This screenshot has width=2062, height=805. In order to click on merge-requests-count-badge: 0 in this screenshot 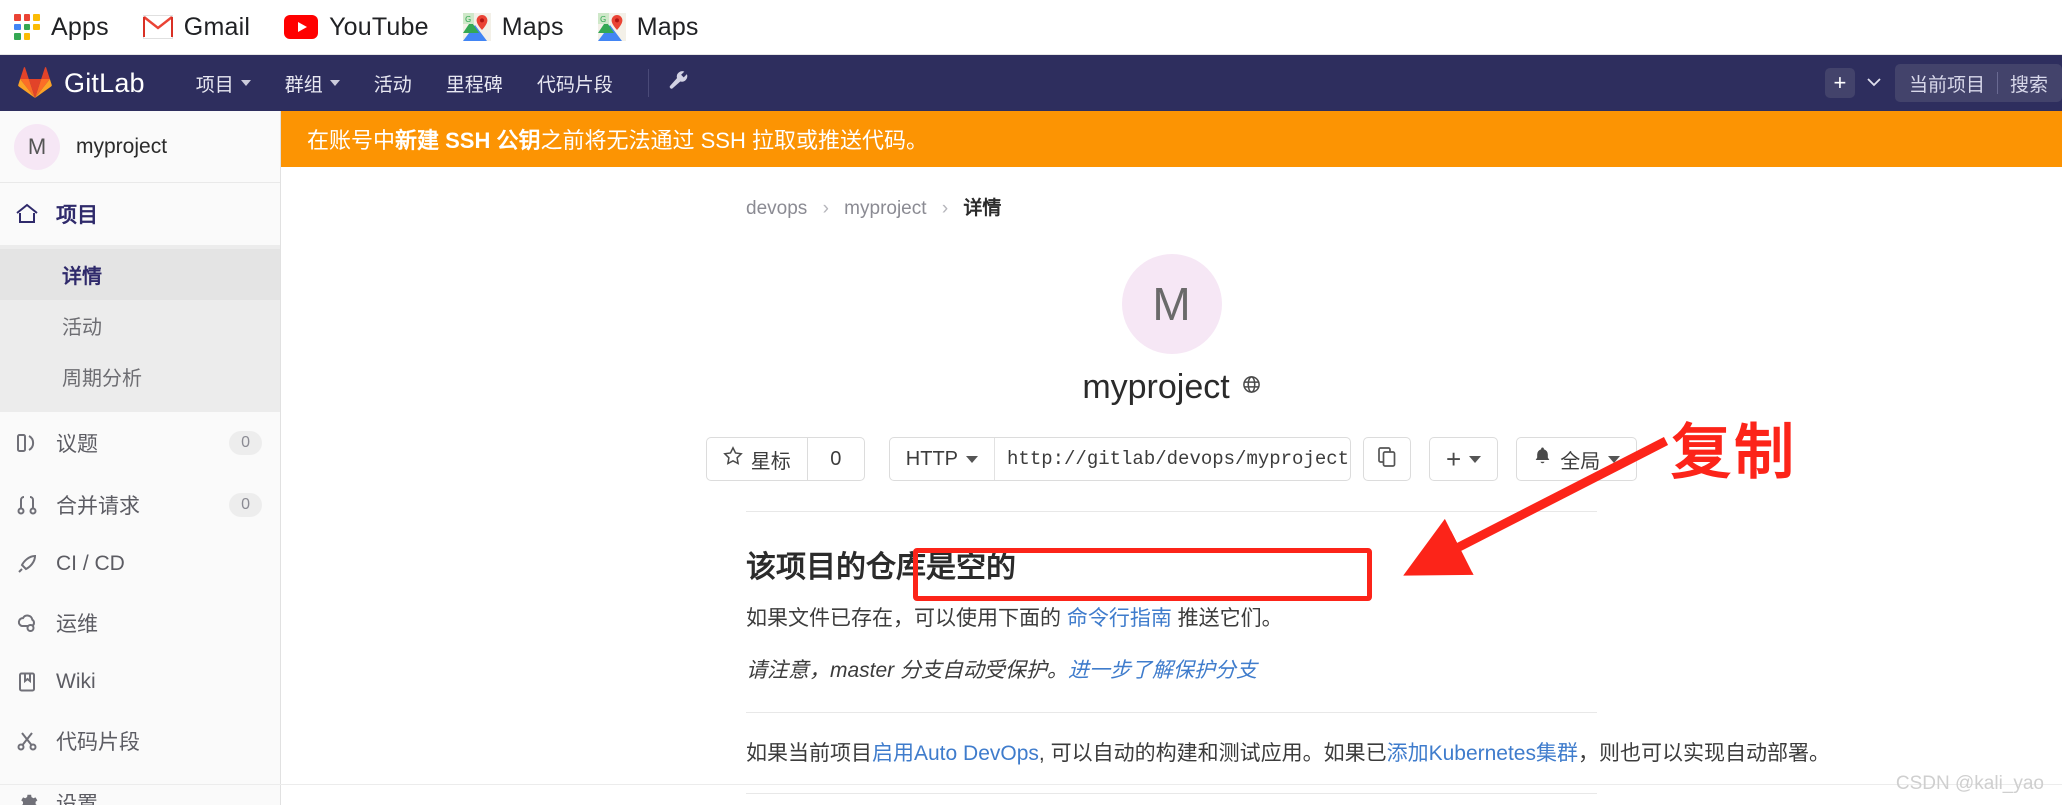, I will do `click(245, 505)`.